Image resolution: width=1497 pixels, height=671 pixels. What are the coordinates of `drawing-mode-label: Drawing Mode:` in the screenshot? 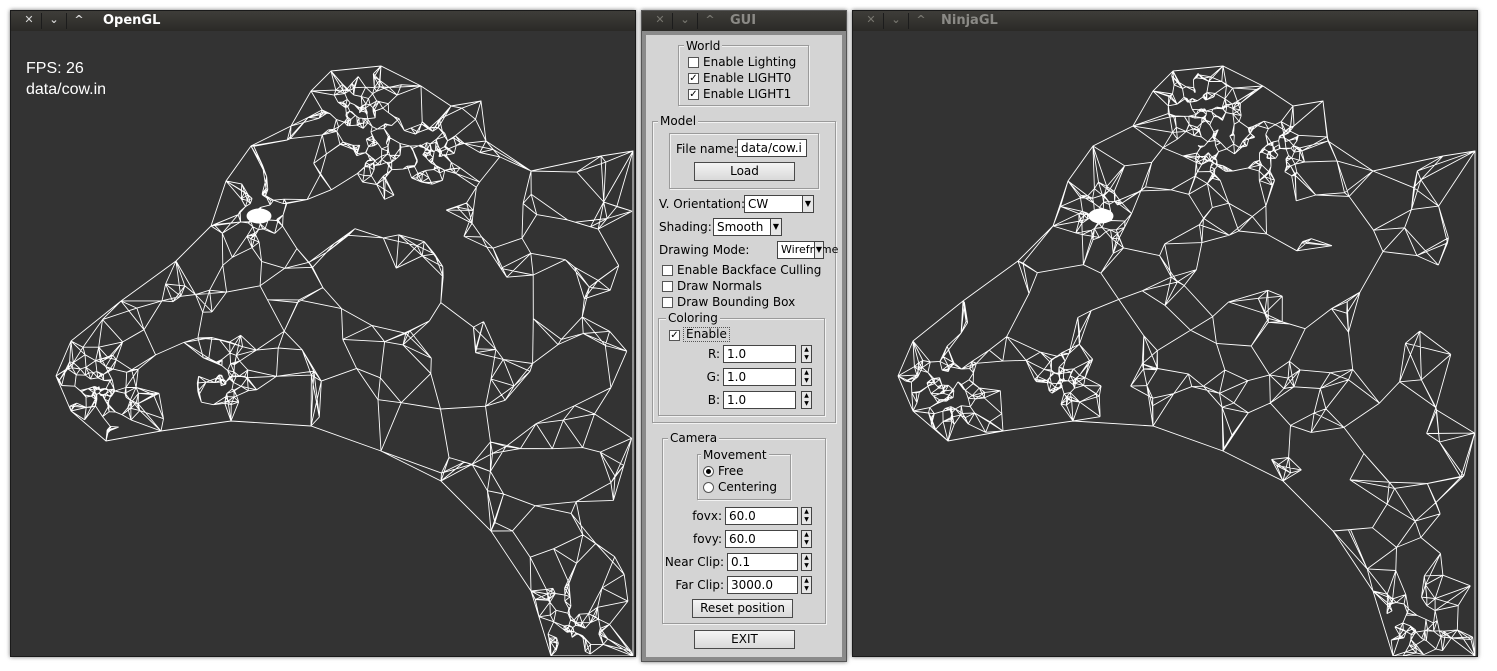 It's located at (704, 250).